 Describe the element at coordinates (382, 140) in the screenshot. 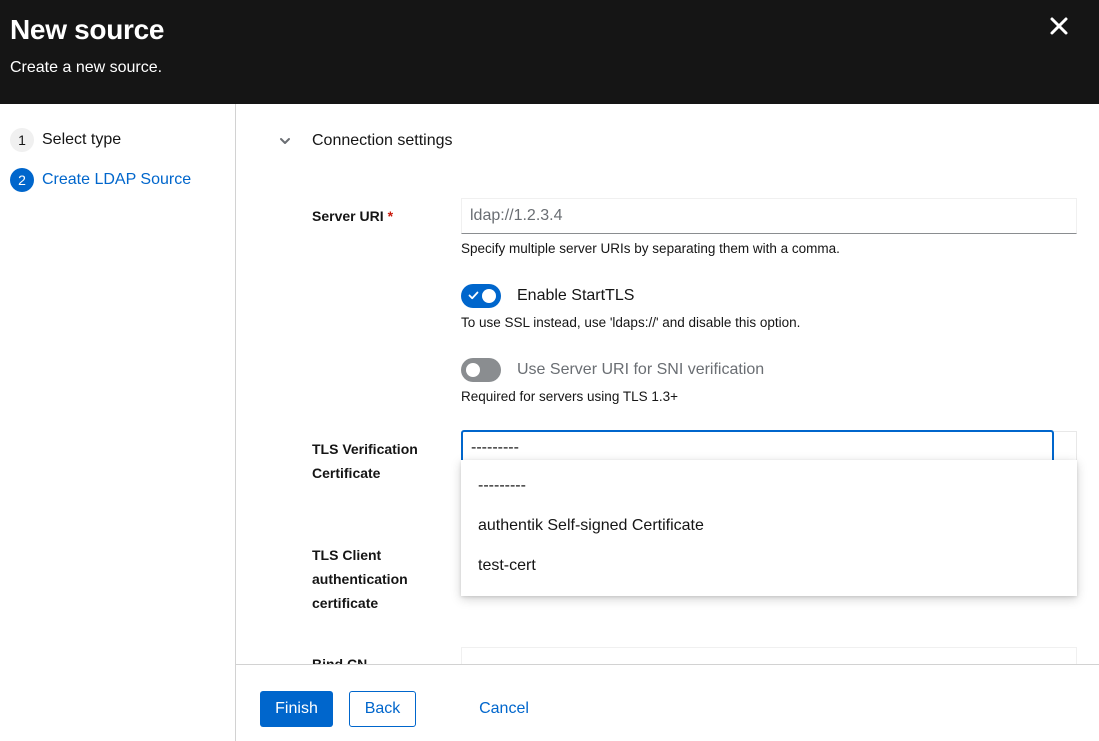

I see `section-title: Connection settings` at that location.